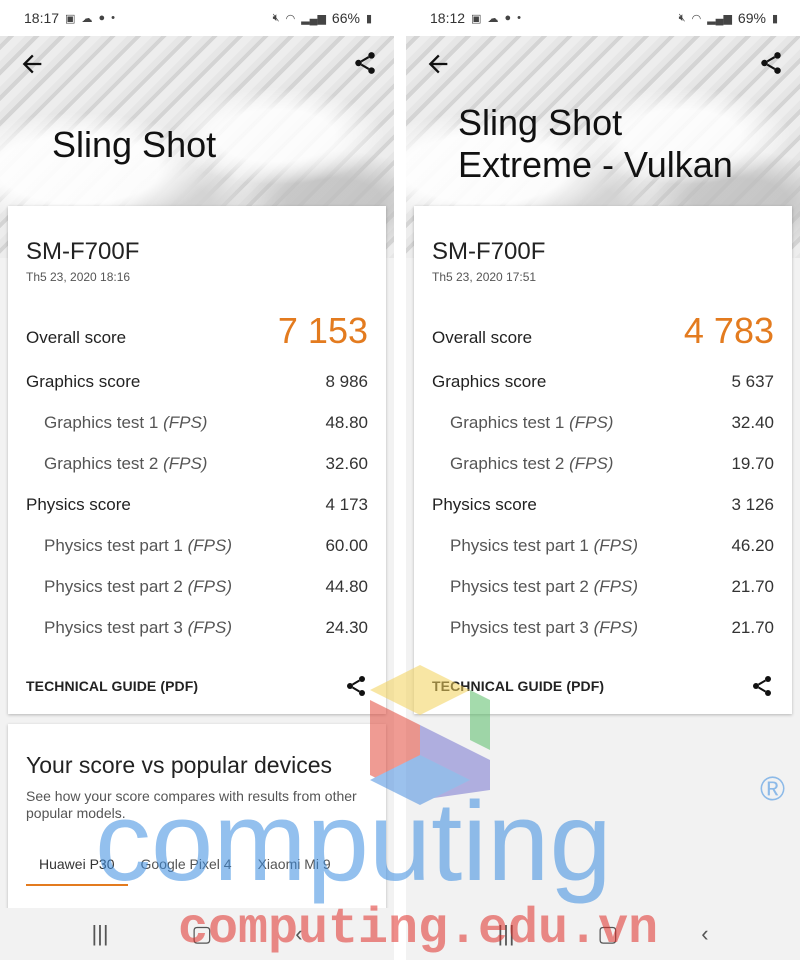  I want to click on test-date: Th5 23, 2020 17:51, so click(484, 277).